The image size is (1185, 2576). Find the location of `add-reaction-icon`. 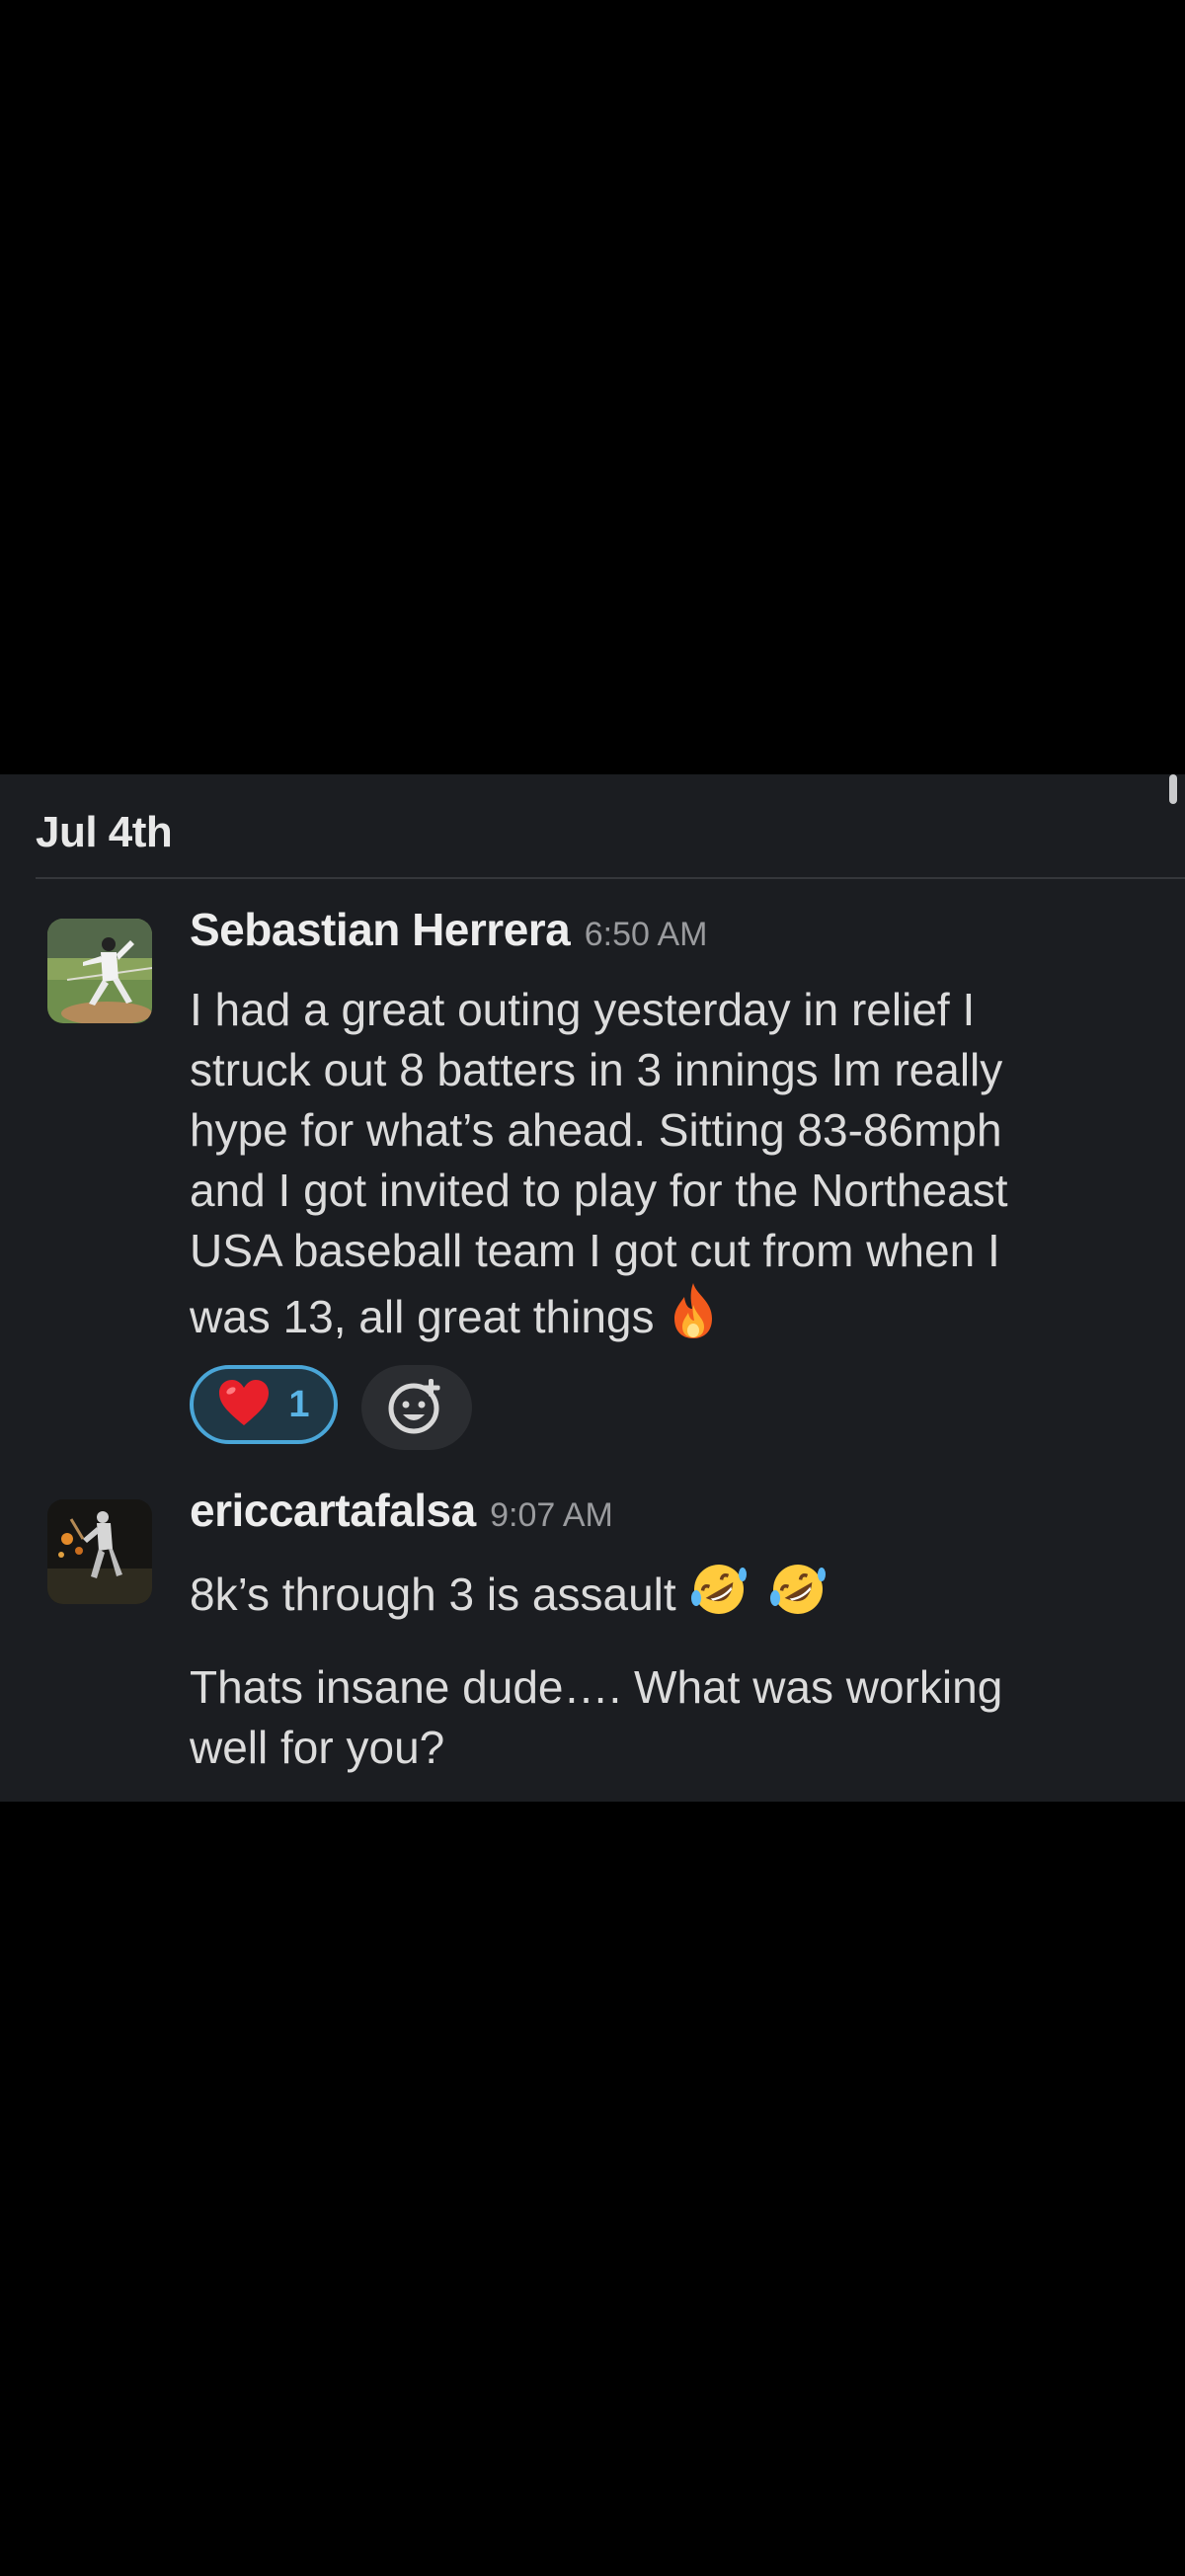

add-reaction-icon is located at coordinates (417, 1408).